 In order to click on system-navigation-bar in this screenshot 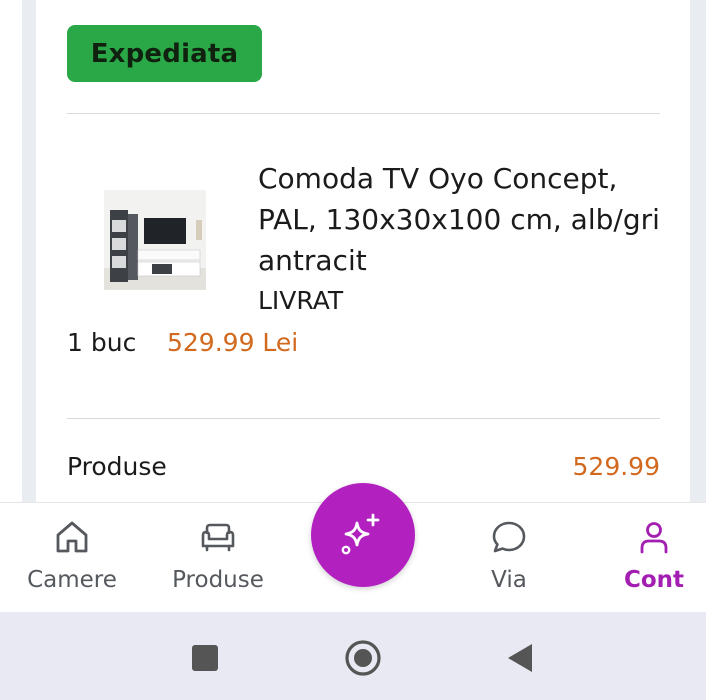, I will do `click(353, 656)`.